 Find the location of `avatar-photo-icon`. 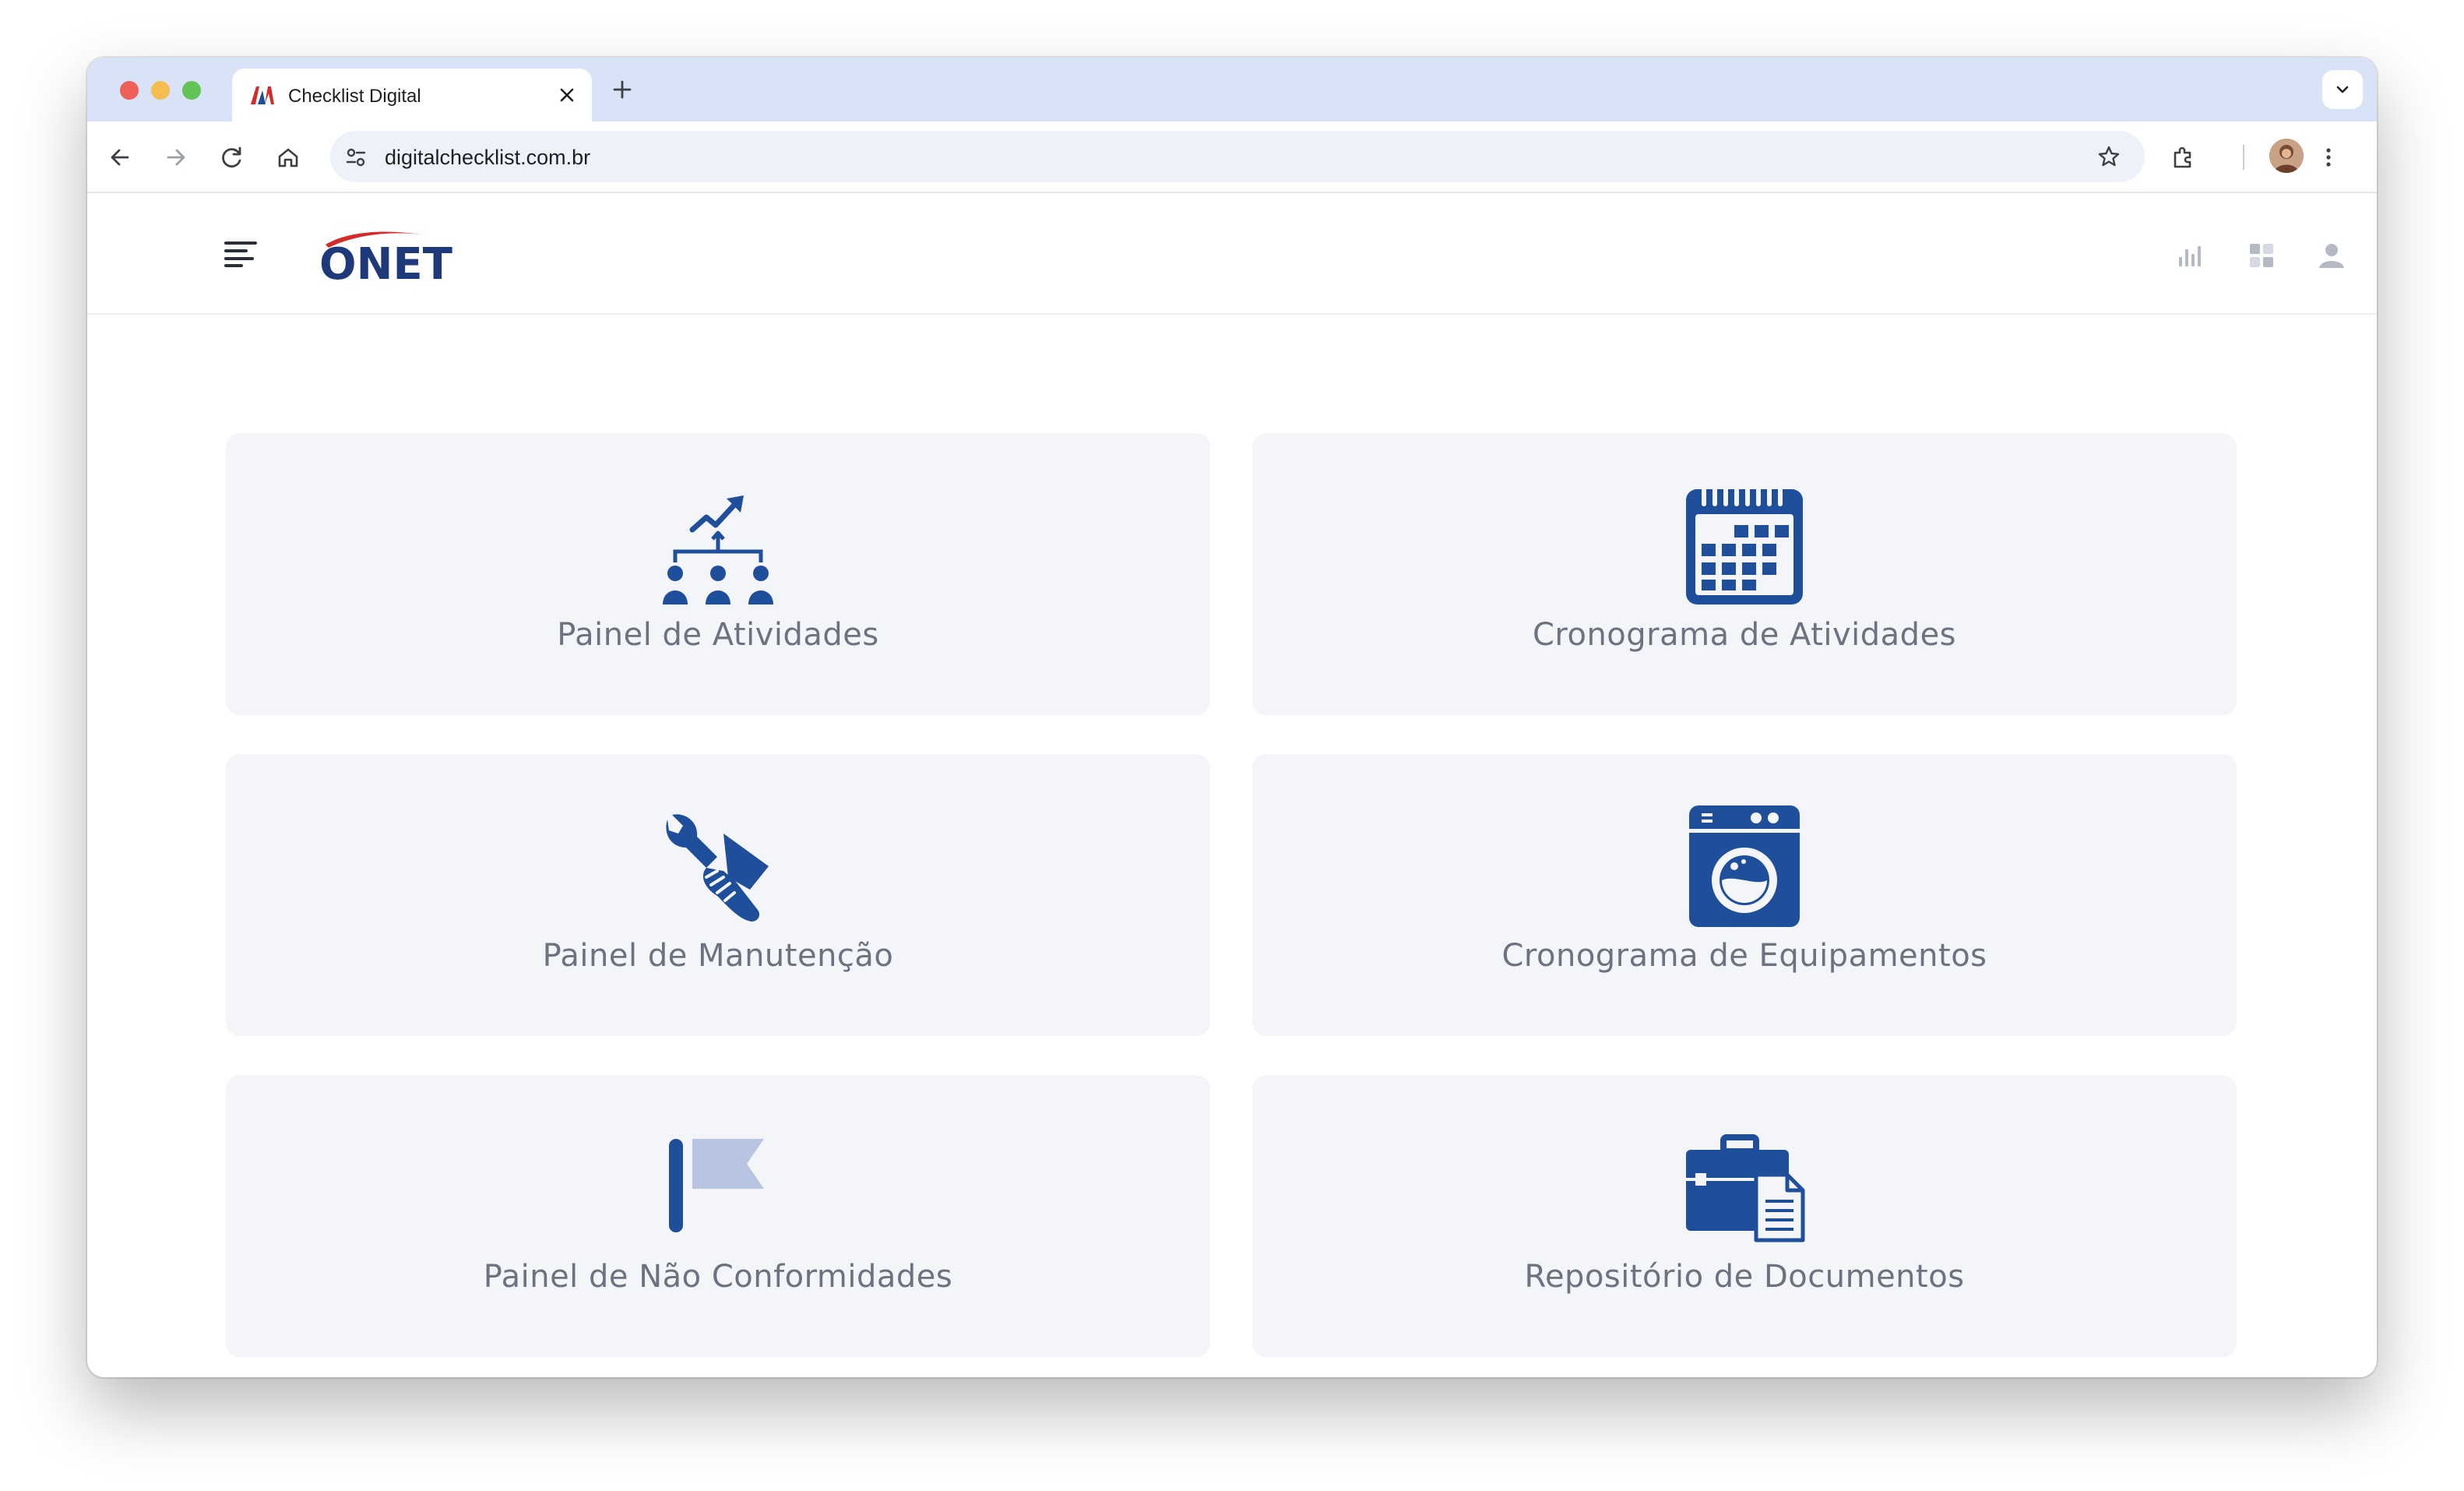

avatar-photo-icon is located at coordinates (2286, 156).